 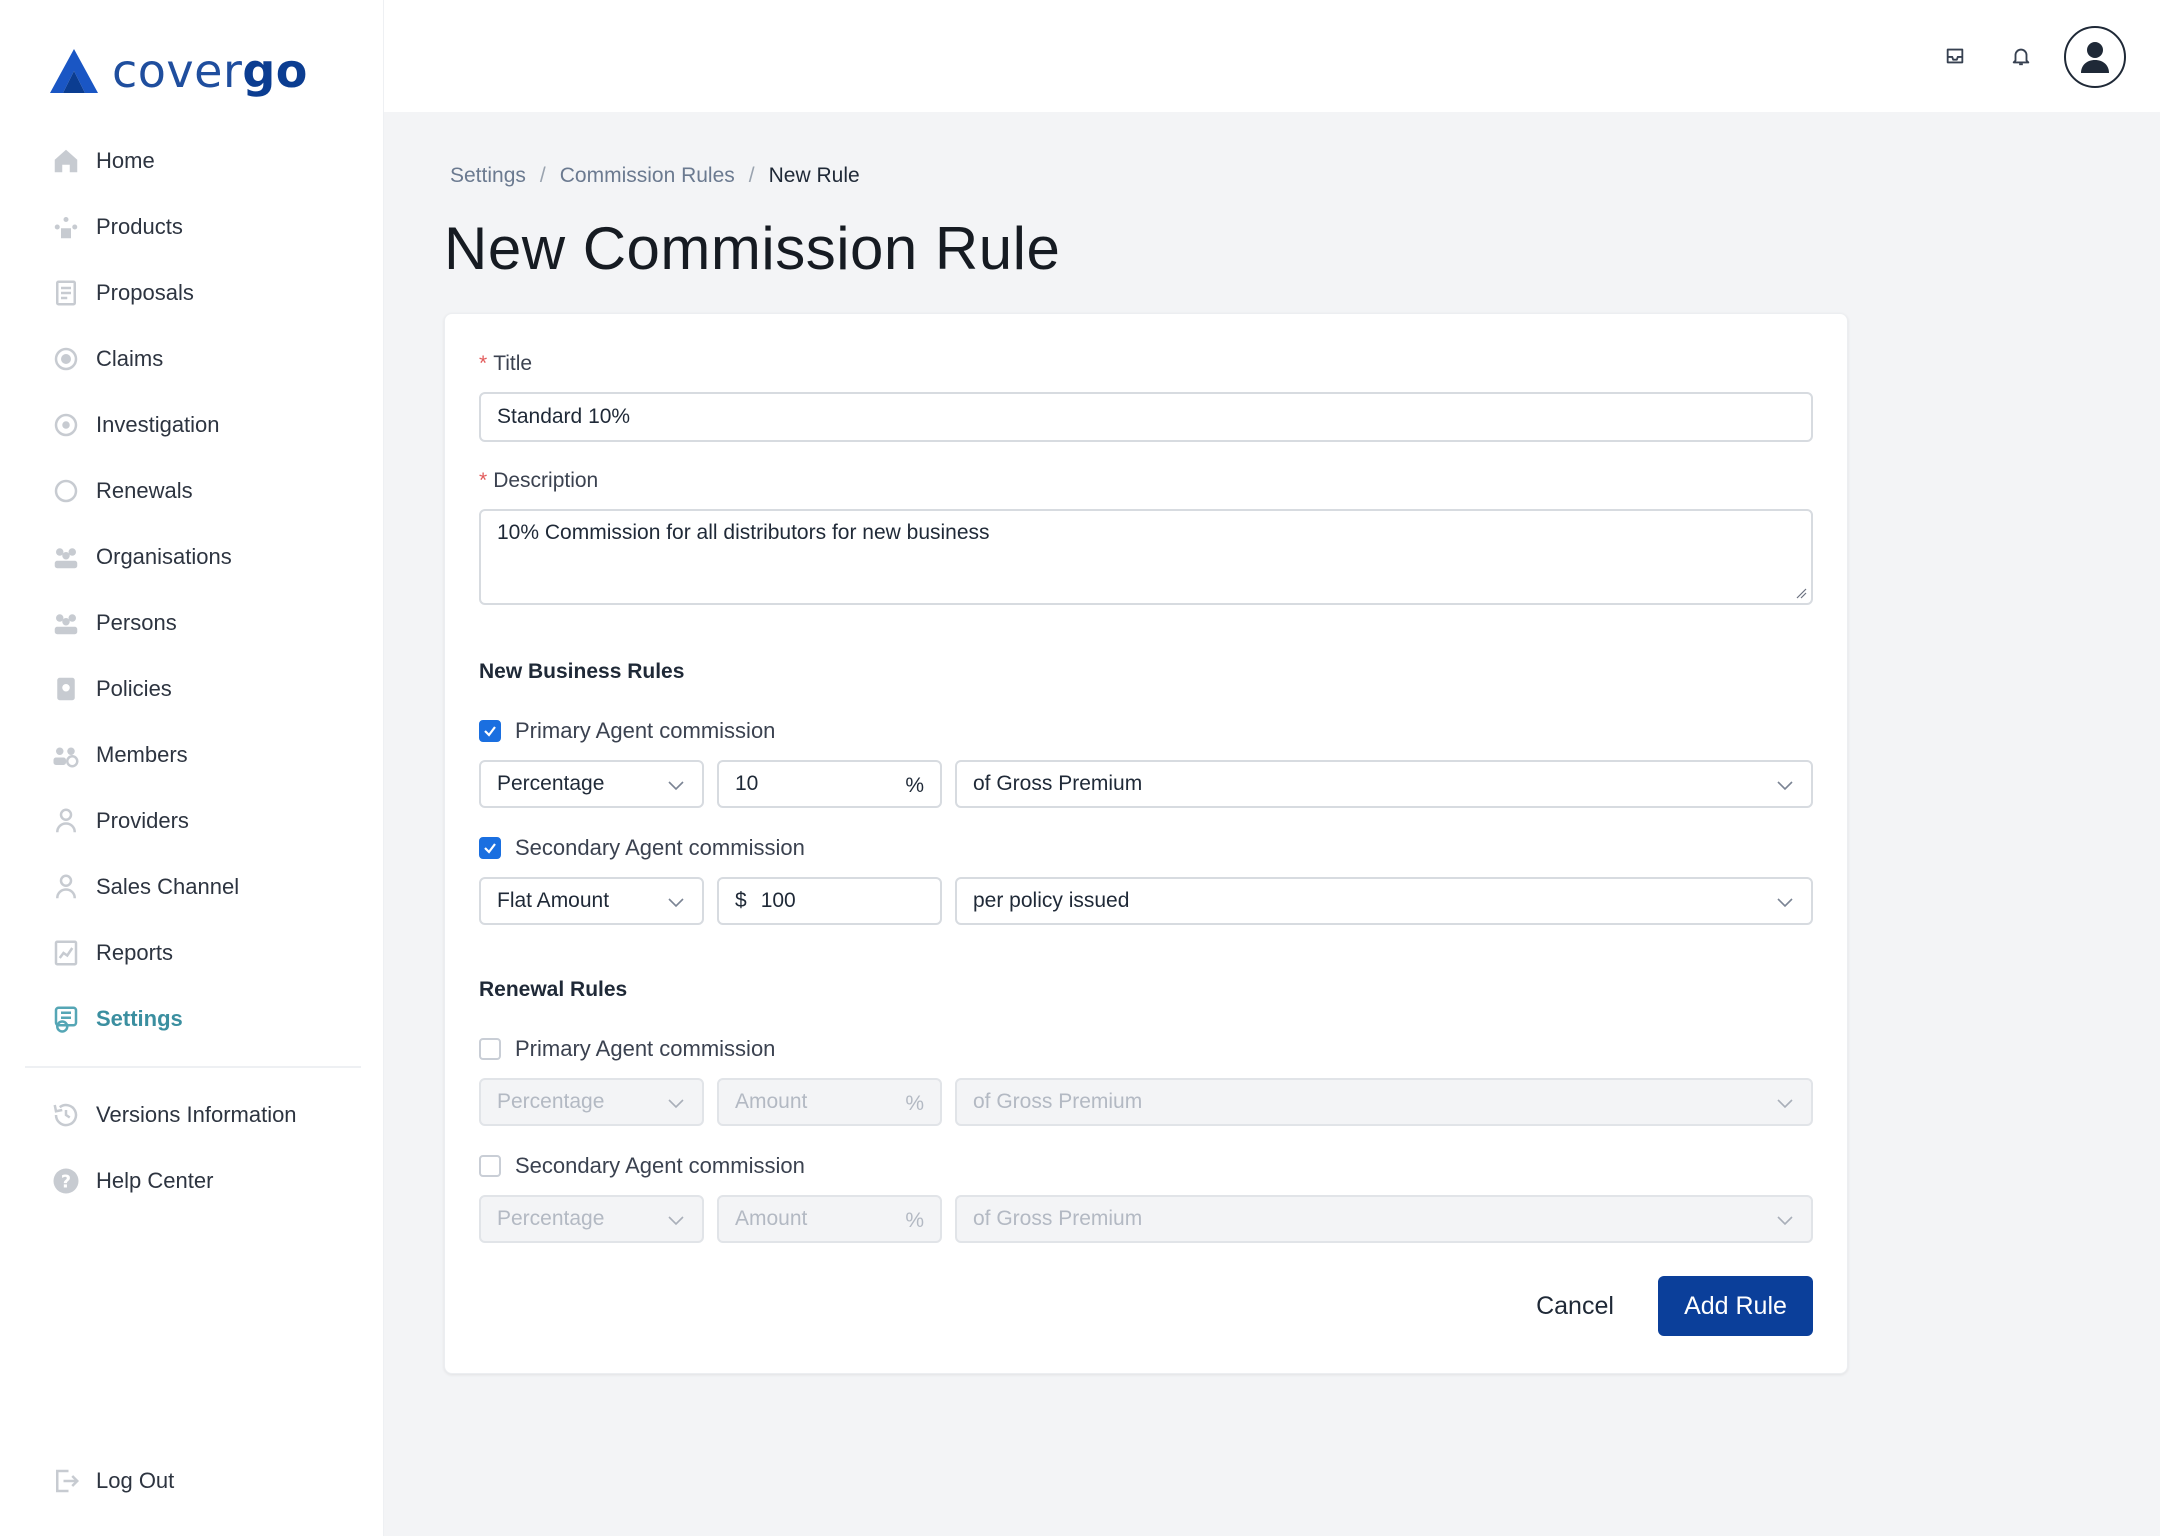 What do you see at coordinates (192, 227) in the screenshot?
I see `sidebar-item-products: Products` at bounding box center [192, 227].